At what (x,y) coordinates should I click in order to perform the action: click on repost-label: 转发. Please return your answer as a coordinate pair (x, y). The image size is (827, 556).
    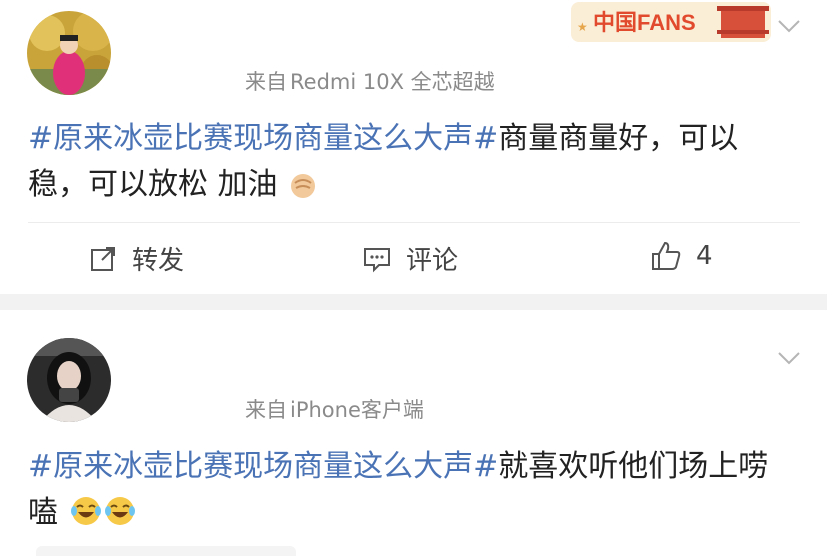
    Looking at the image, I should click on (158, 261).